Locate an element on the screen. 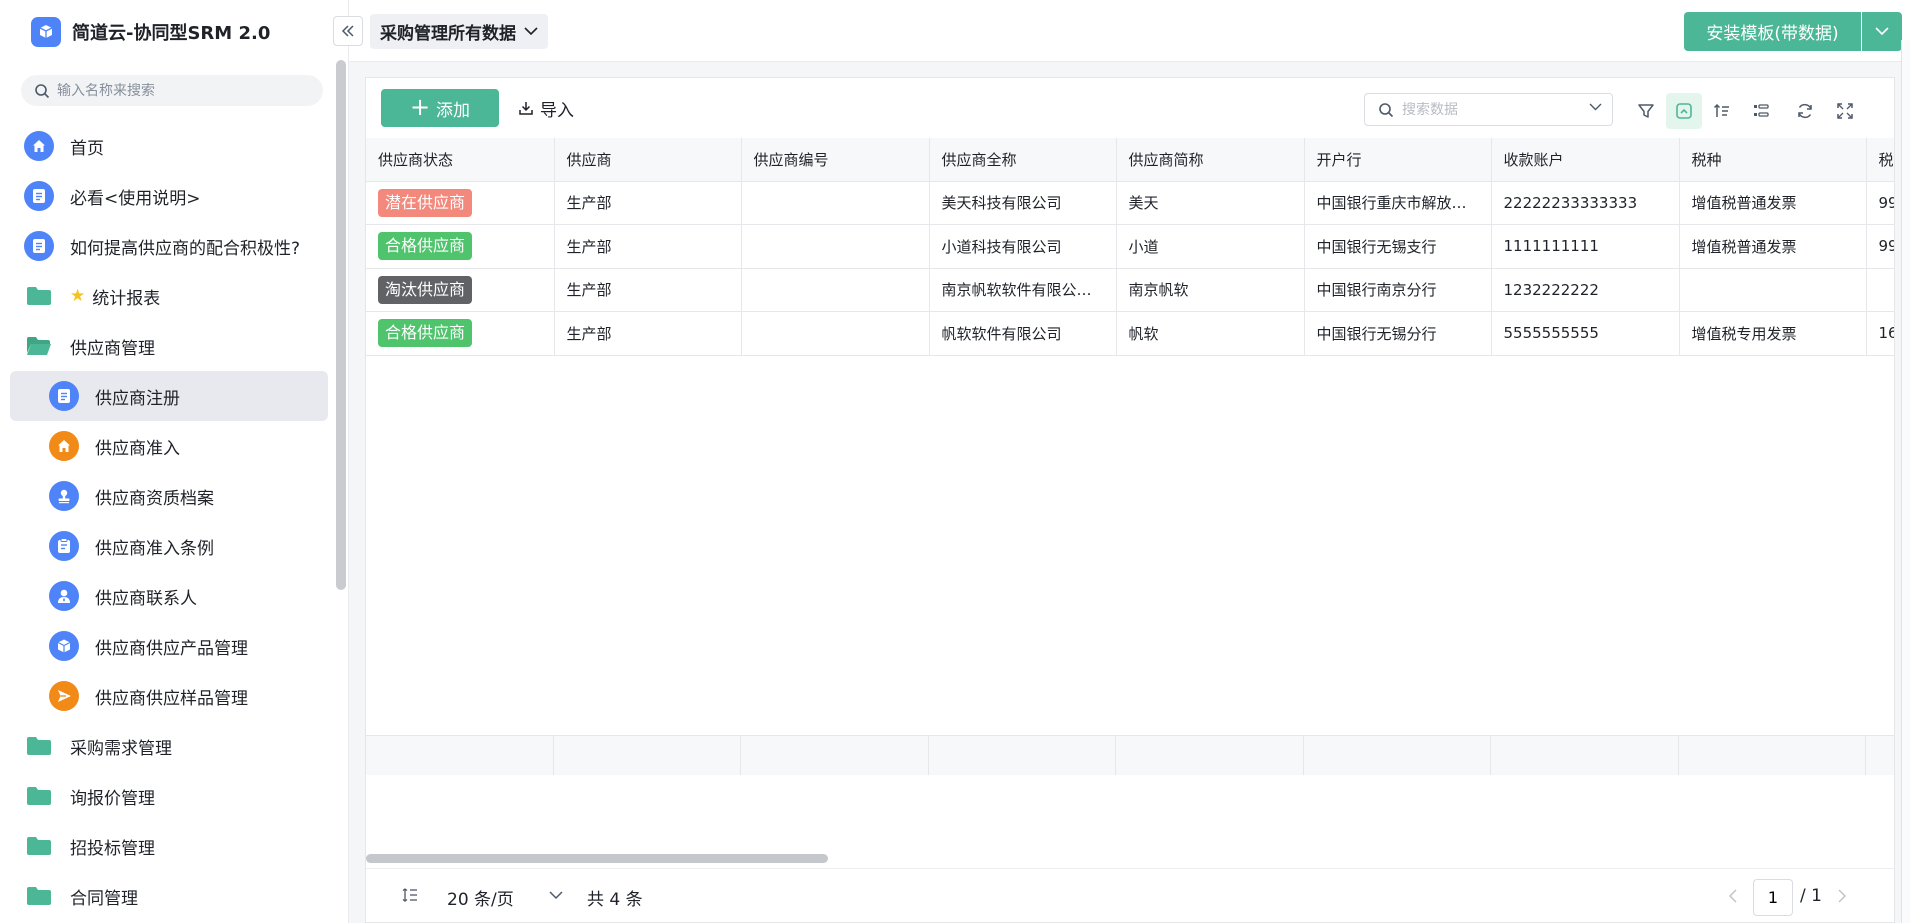 Image resolution: width=1910 pixels, height=923 pixels. column-header: 税 is located at coordinates (1880, 160).